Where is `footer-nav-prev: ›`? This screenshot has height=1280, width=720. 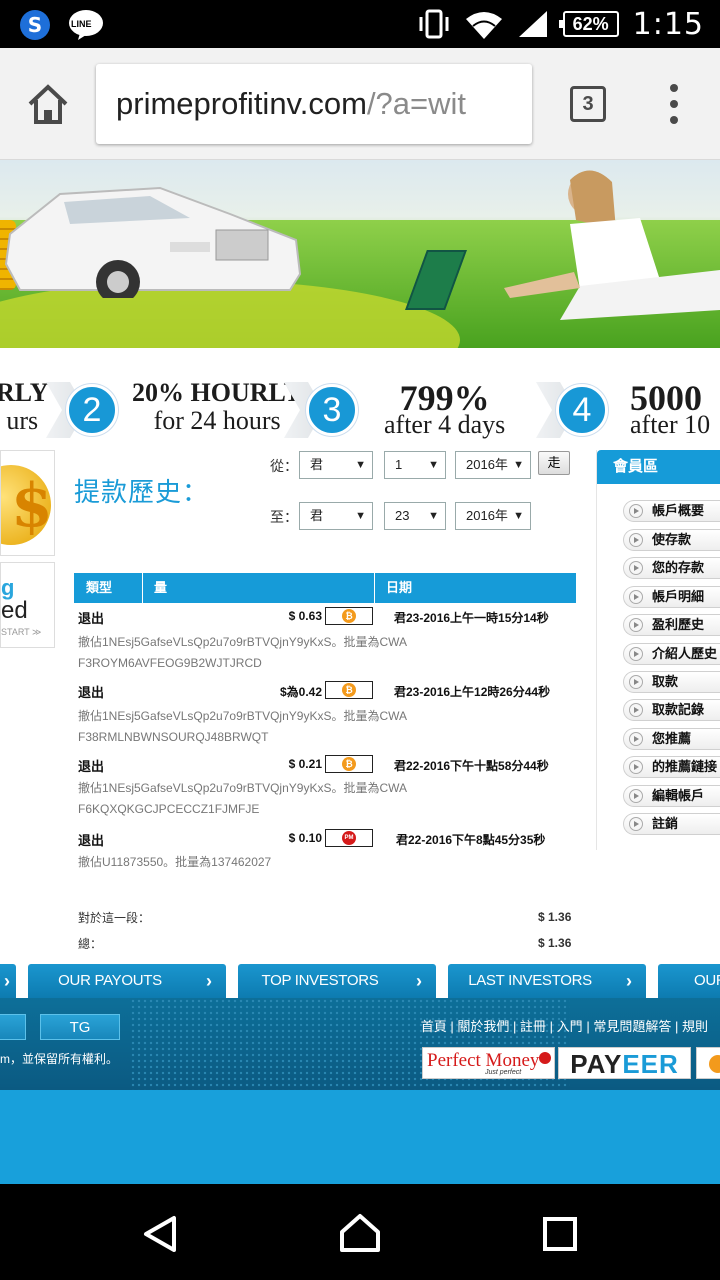 footer-nav-prev: › is located at coordinates (8, 981).